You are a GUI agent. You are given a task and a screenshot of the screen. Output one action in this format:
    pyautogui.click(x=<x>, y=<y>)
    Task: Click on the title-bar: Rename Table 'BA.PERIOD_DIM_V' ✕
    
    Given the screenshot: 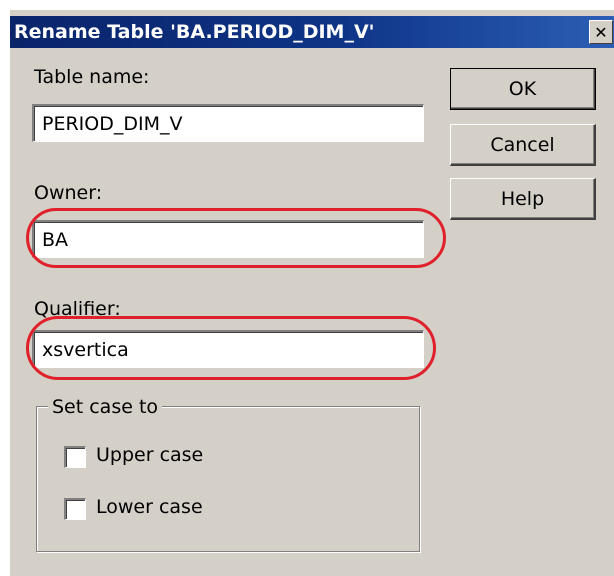 What is the action you would take?
    pyautogui.click(x=312, y=32)
    